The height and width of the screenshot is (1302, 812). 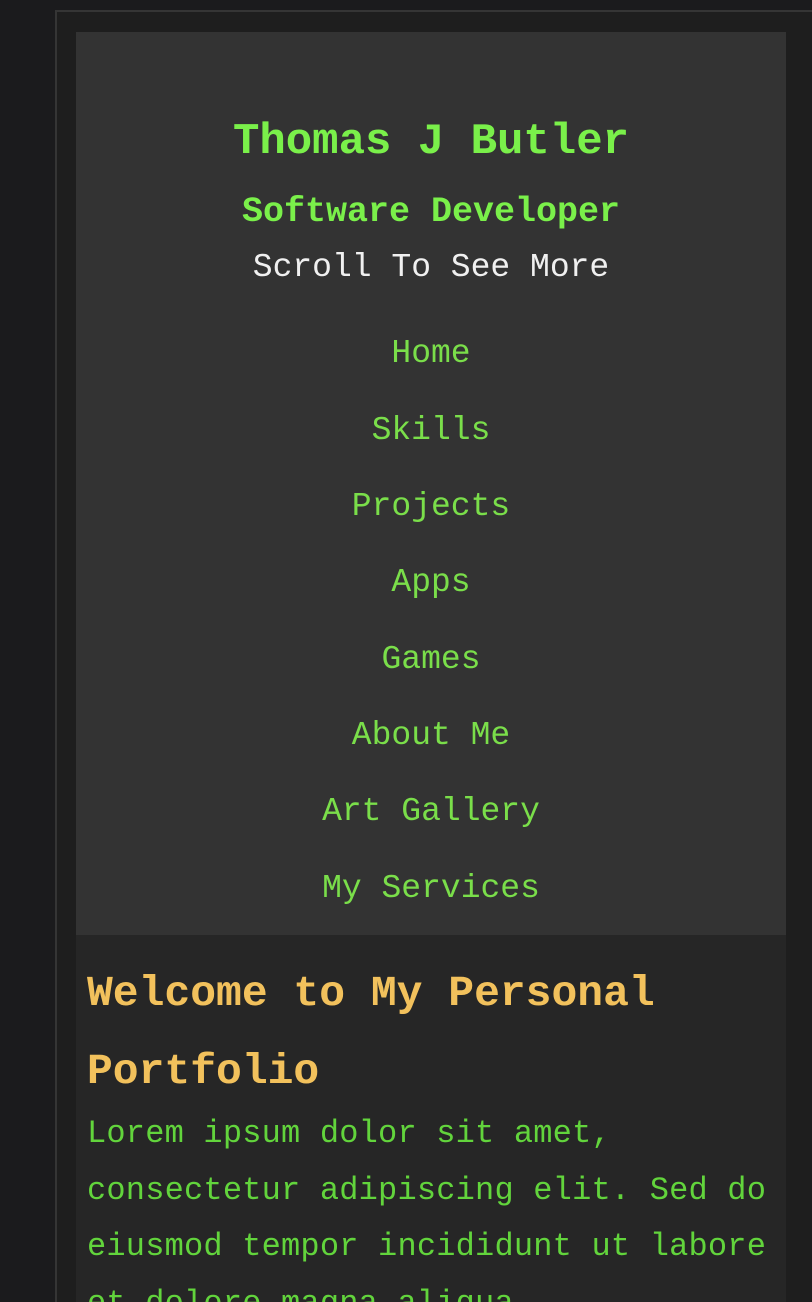 I want to click on nav-item-apps: Apps, so click(x=431, y=583).